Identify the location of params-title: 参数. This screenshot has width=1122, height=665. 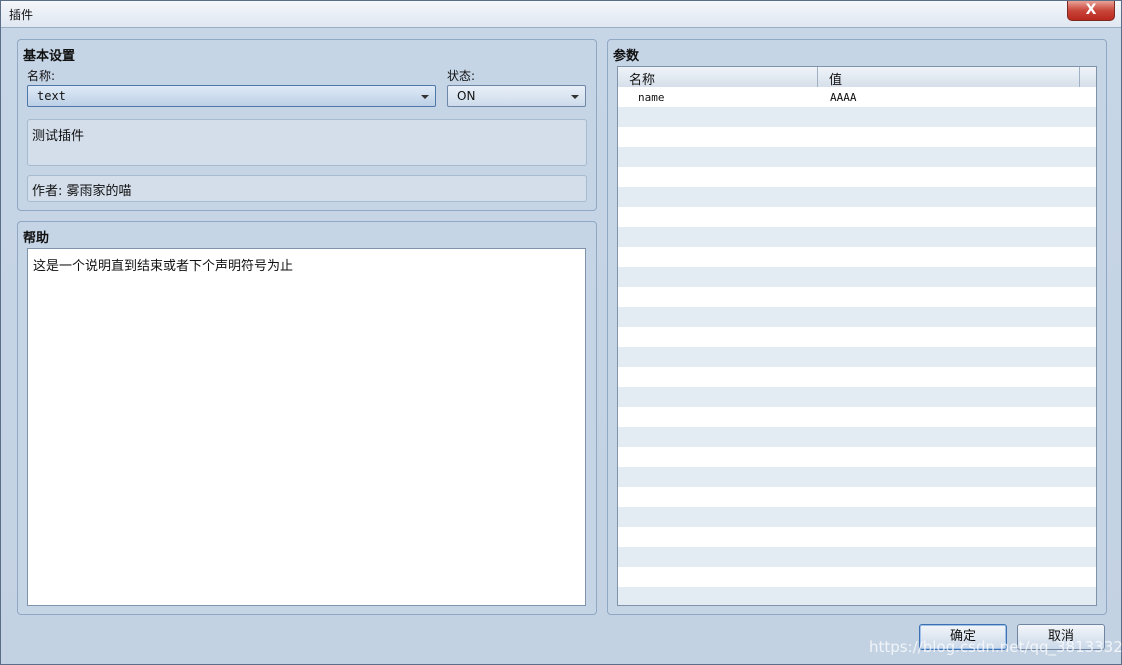
(626, 56).